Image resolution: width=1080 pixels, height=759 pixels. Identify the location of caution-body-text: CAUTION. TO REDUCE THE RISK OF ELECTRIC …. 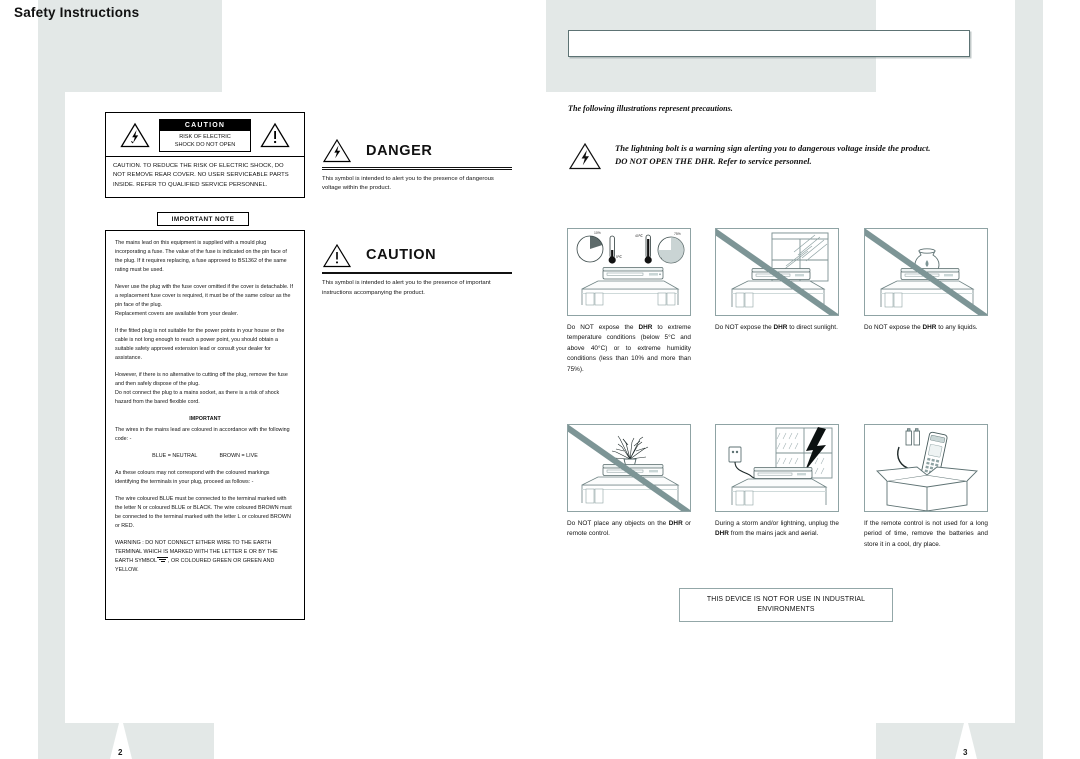
(201, 175).